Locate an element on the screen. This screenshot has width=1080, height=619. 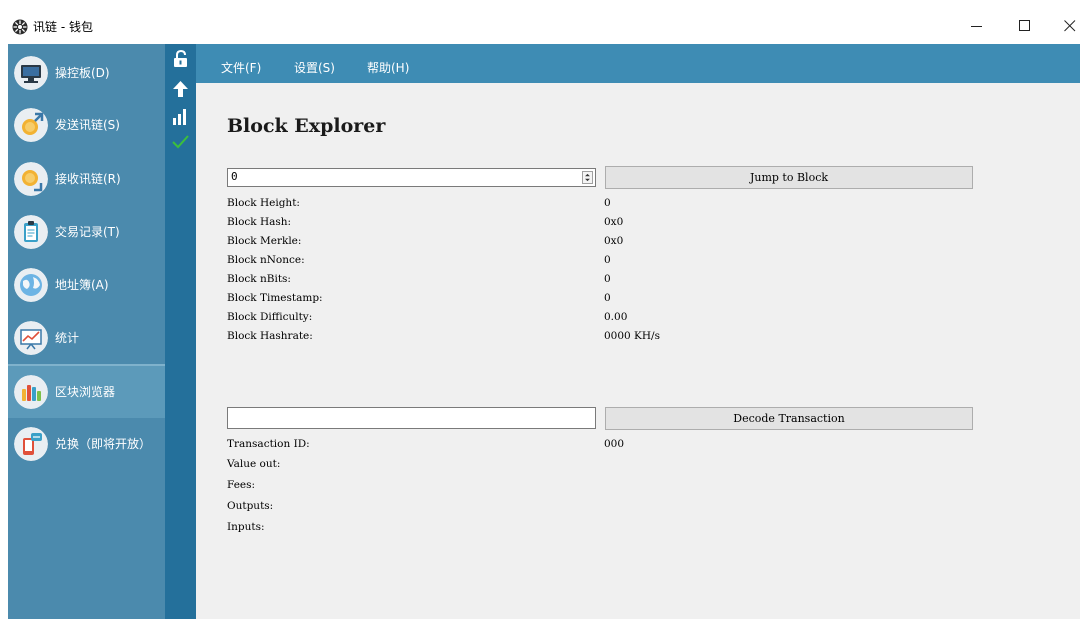
clipboard-icon is located at coordinates (31, 232).